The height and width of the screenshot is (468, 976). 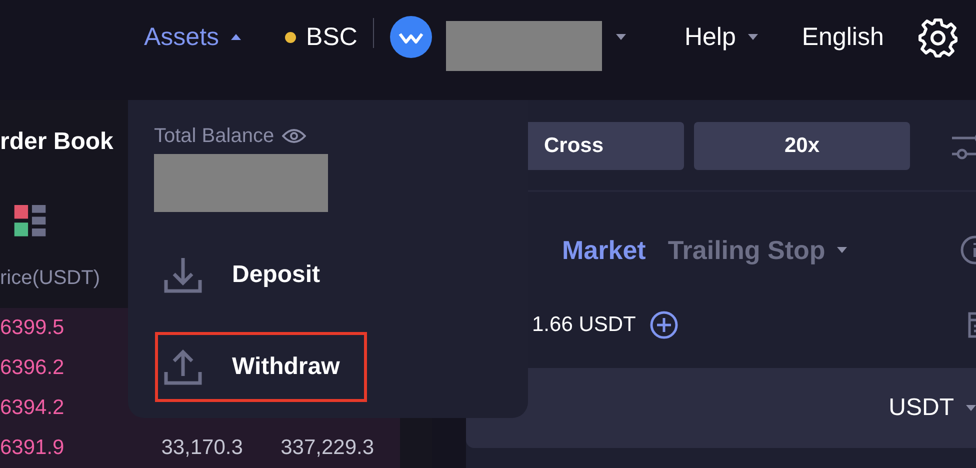 I want to click on download-icon, so click(x=183, y=275).